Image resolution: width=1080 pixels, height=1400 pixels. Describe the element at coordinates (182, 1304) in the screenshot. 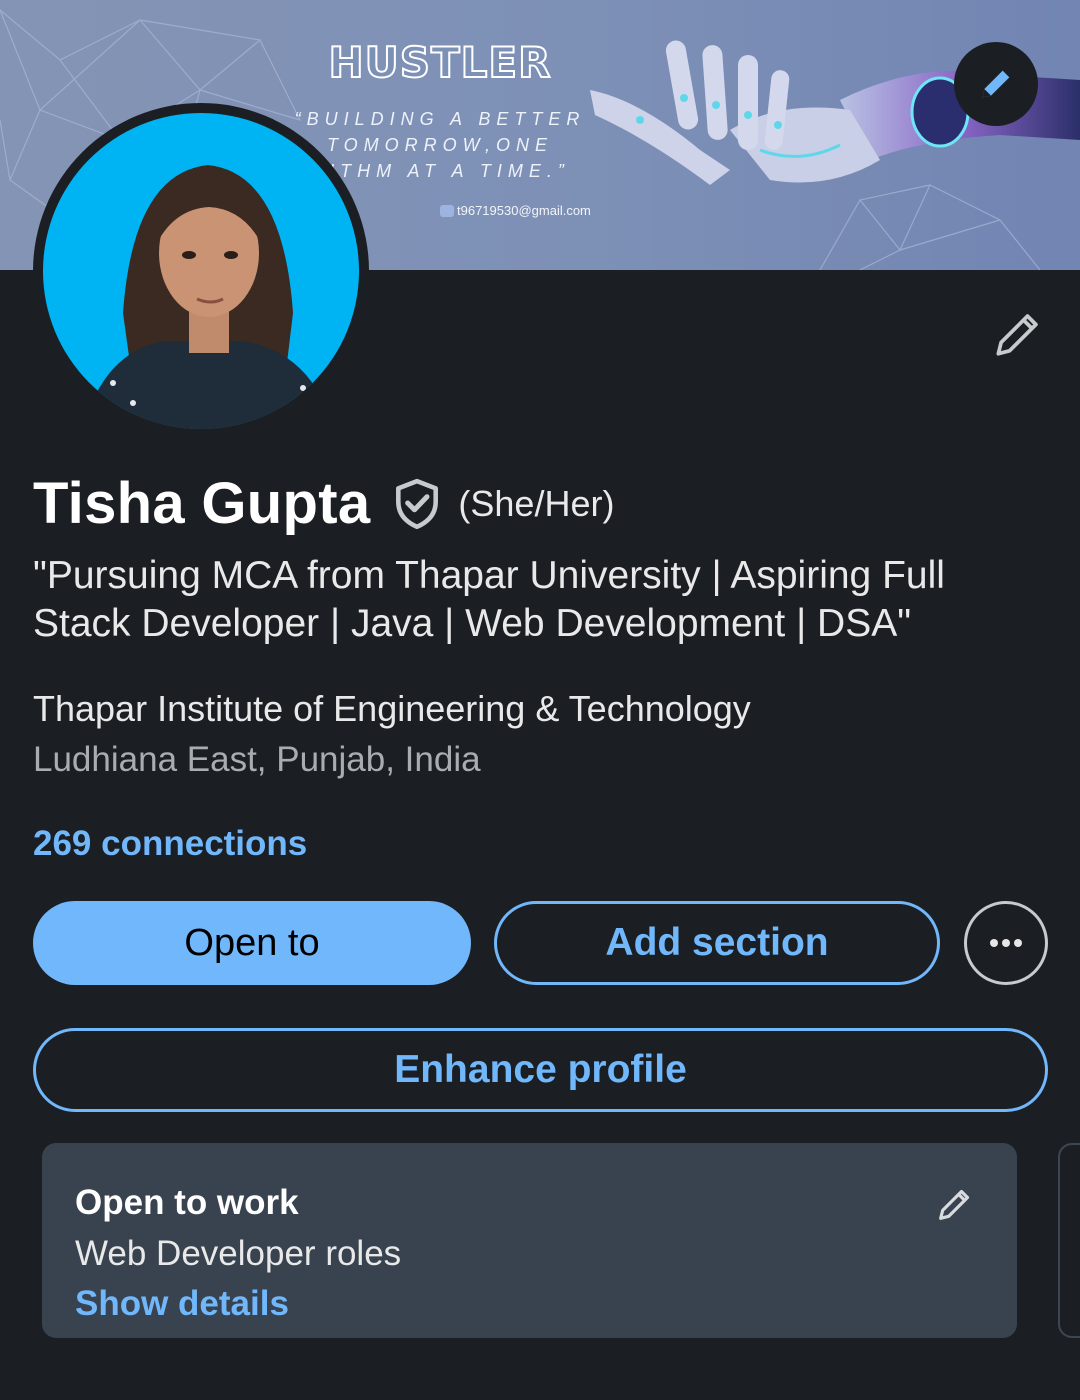

I see `show-details-link: Show details` at that location.